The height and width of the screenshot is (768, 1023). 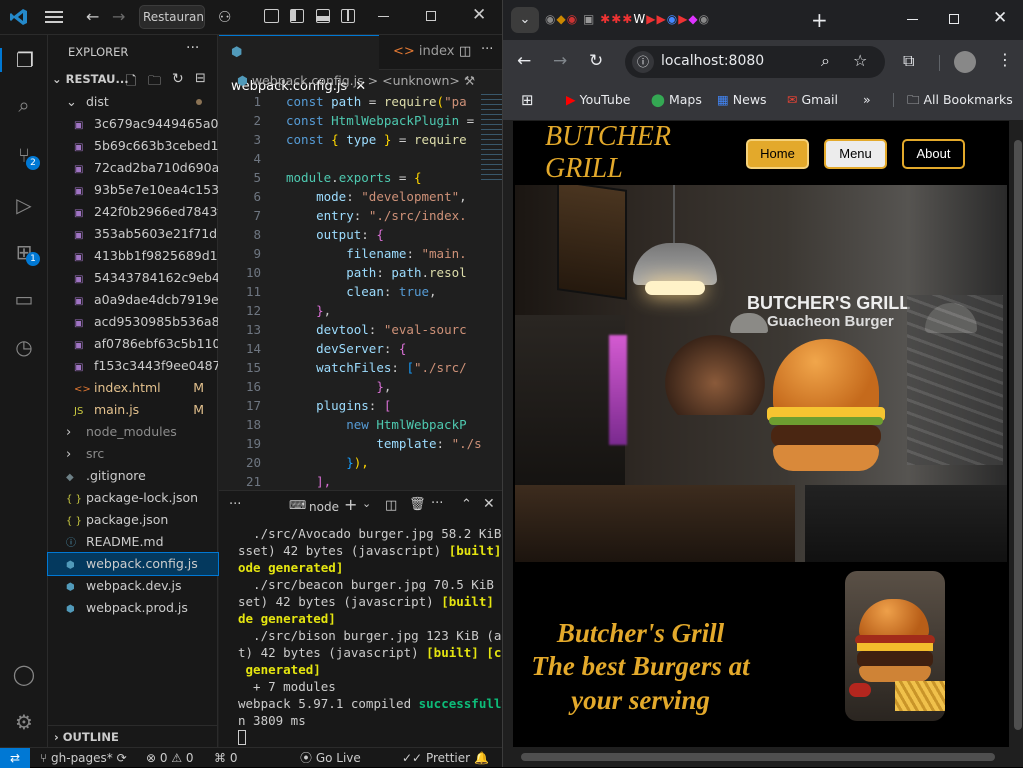 I want to click on refresh-icon: ↻, so click(x=178, y=79).